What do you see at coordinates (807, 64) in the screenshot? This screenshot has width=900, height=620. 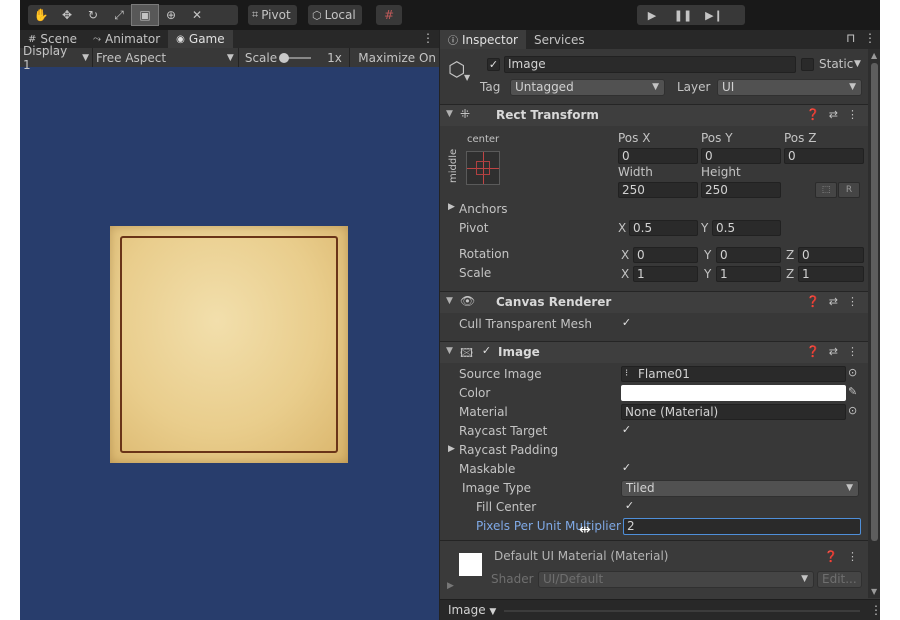 I see `static-checkbox` at bounding box center [807, 64].